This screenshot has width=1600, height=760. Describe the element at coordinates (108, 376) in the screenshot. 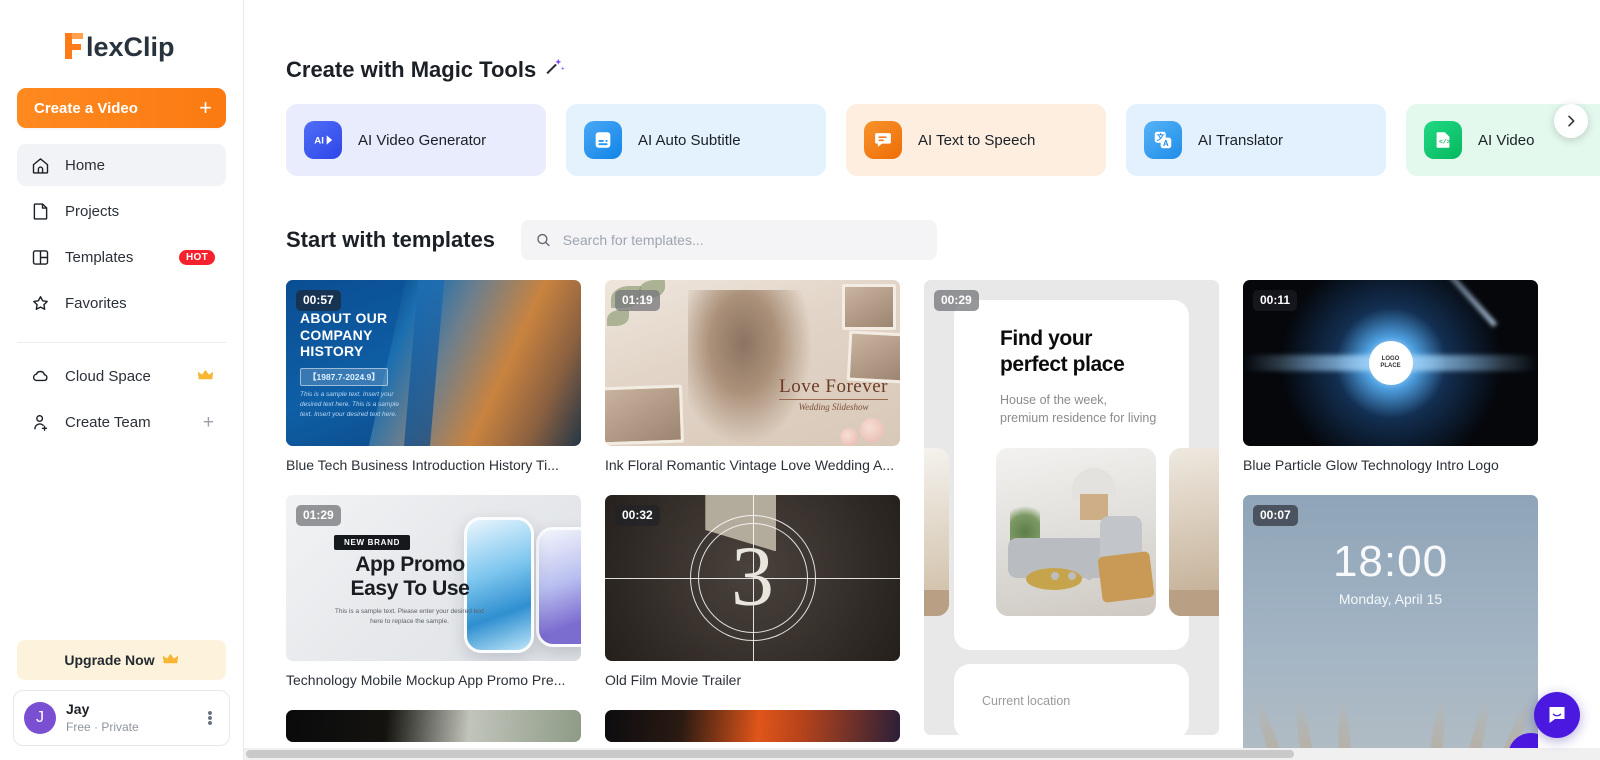

I see `sidebar-item-cloud-space-label: Cloud Space` at that location.